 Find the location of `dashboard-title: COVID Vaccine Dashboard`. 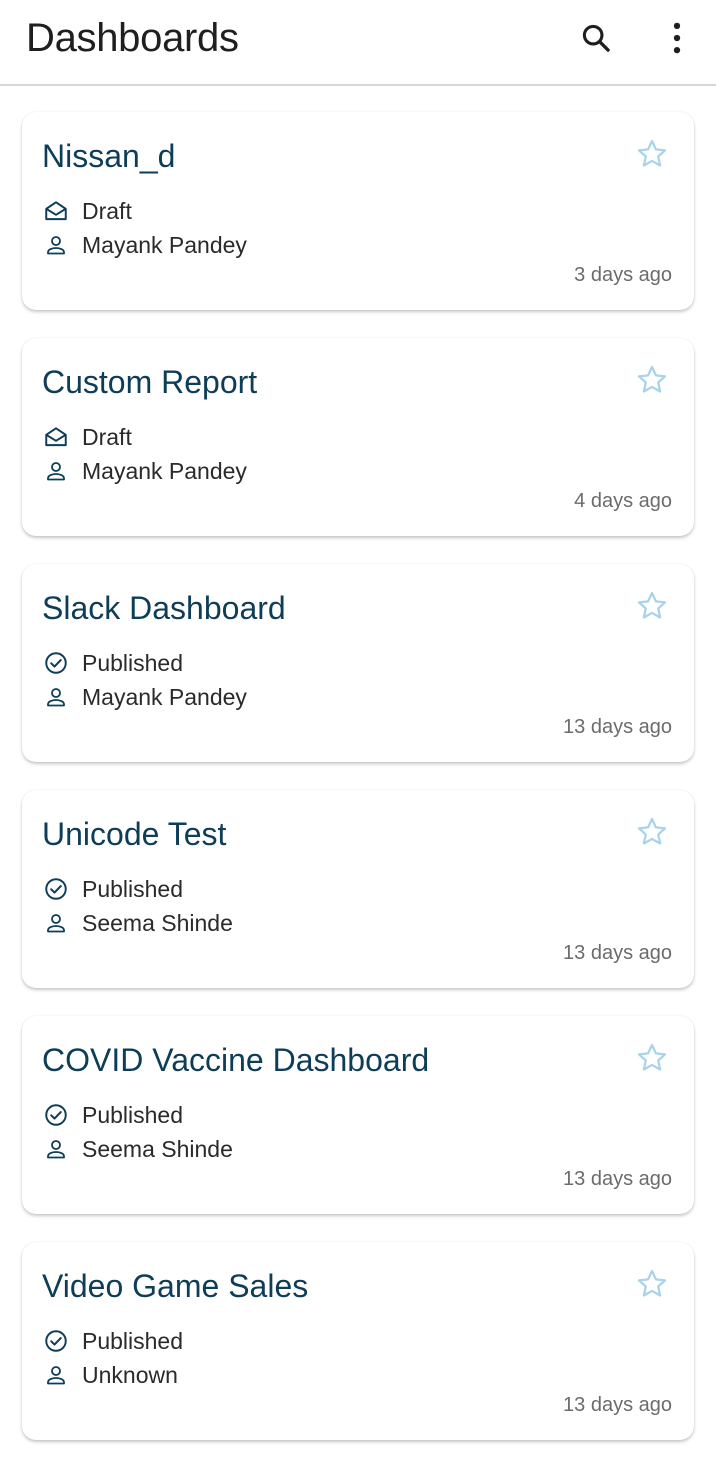

dashboard-title: COVID Vaccine Dashboard is located at coordinates (236, 1060).